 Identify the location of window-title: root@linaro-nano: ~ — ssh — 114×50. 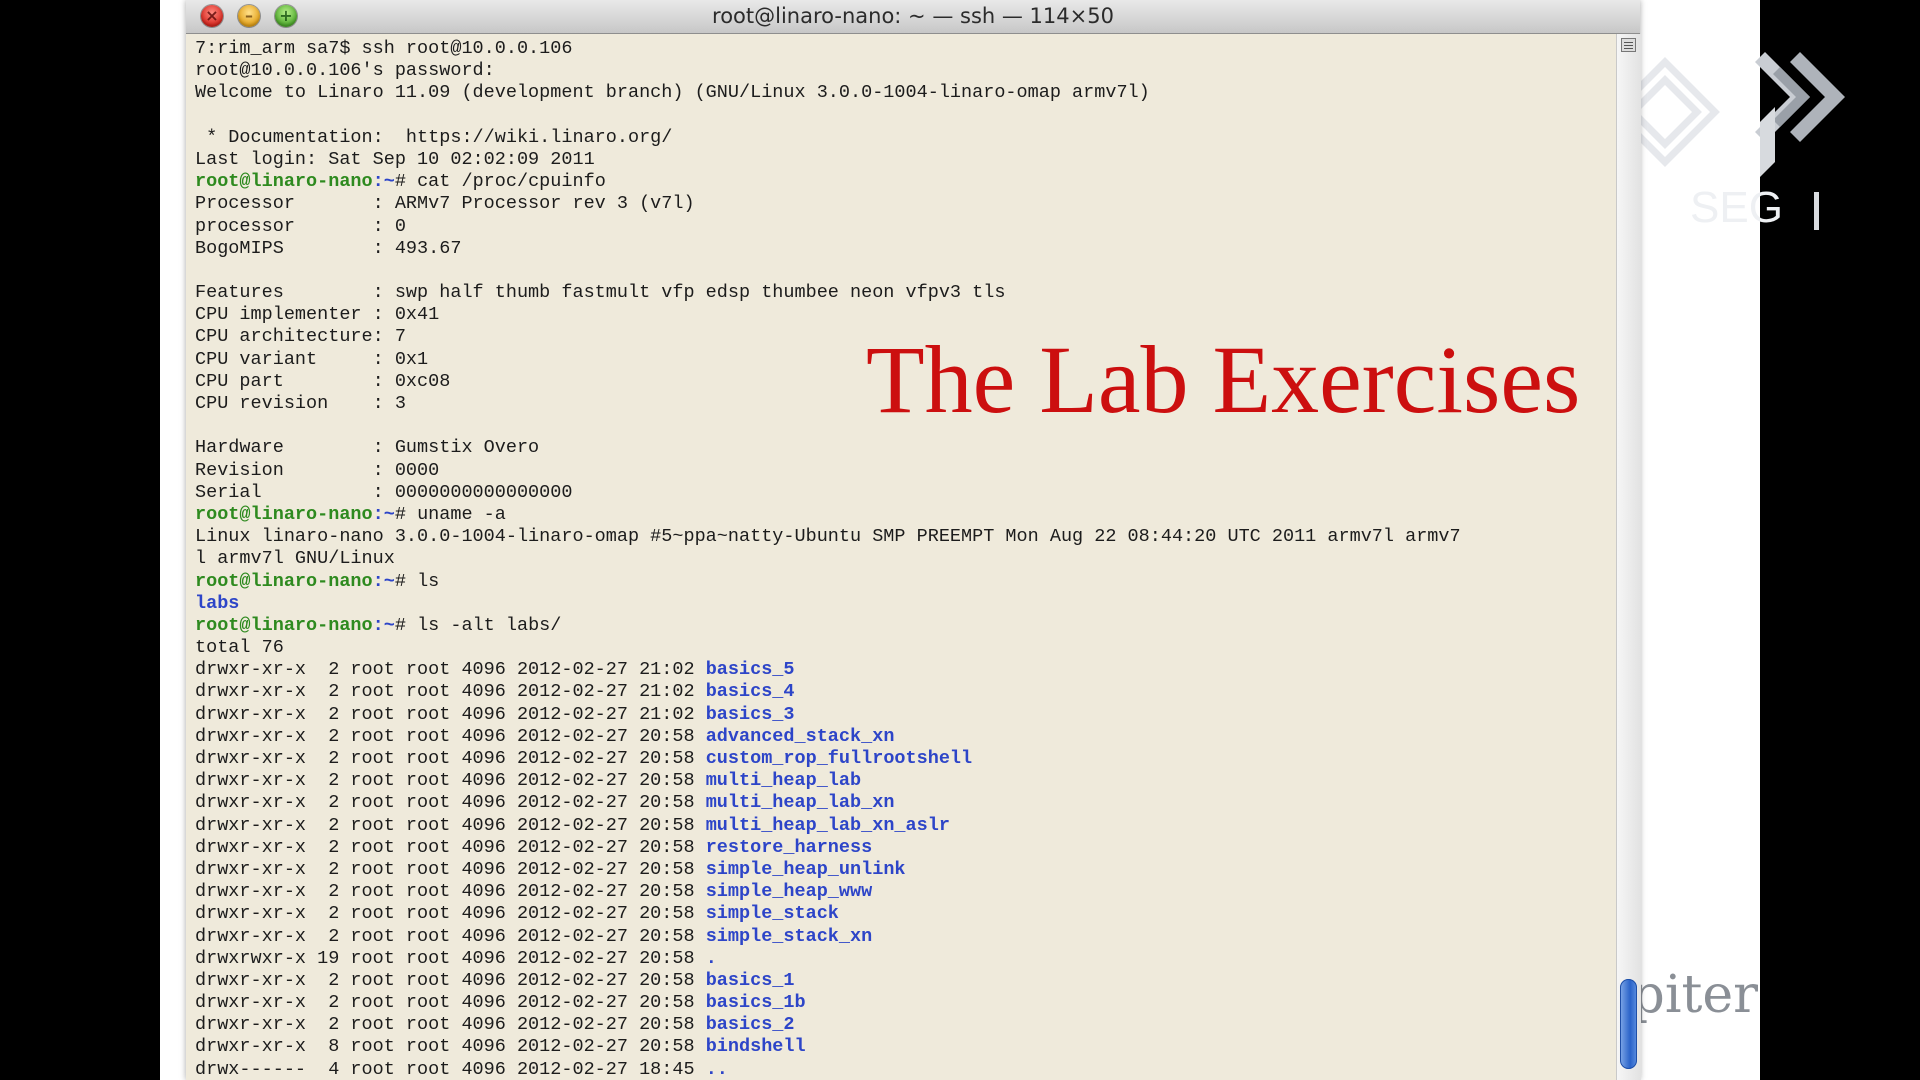
(913, 16).